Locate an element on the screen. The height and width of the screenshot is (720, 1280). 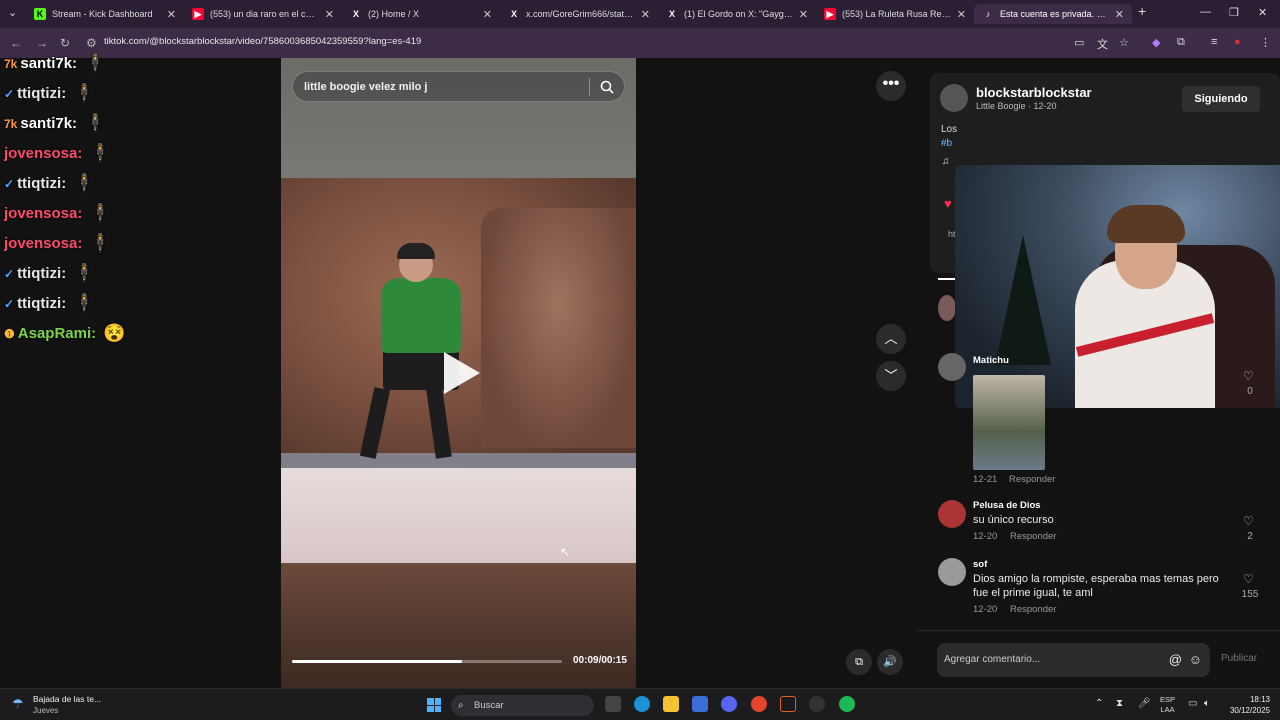
tab-search-icon: ⌄ is located at coordinates (12, 12).